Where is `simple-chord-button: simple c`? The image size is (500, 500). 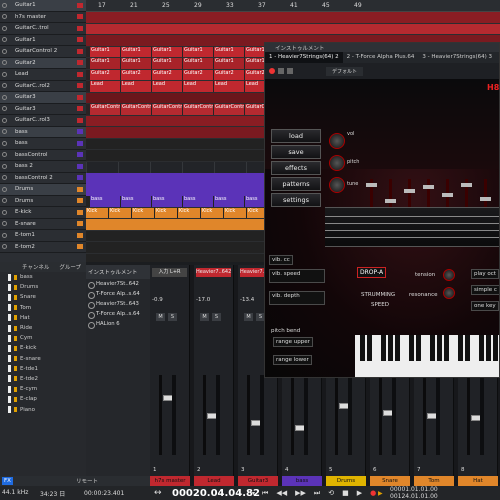
simple-chord-button: simple c is located at coordinates (485, 290).